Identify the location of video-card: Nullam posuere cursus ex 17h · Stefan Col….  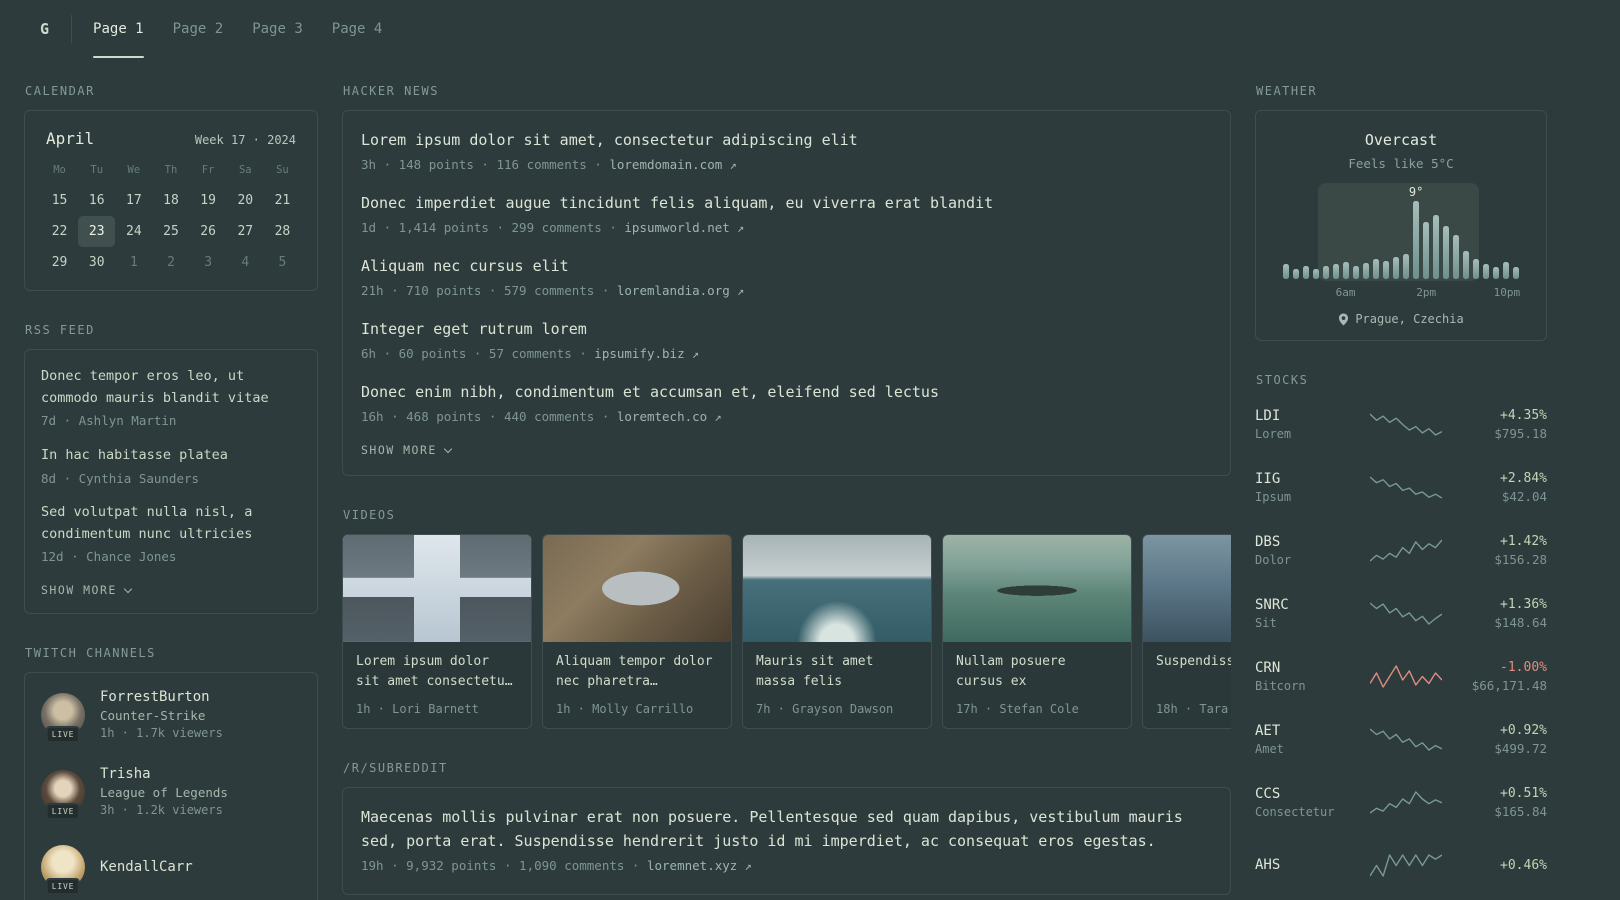
(1037, 632).